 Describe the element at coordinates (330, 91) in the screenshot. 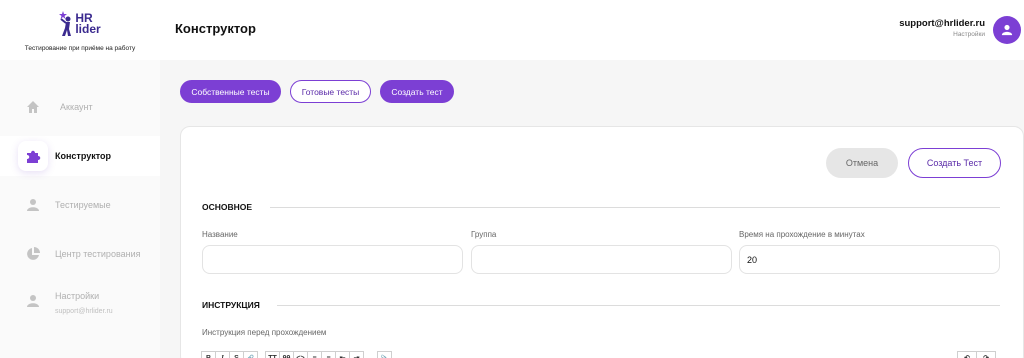

I see `tab-ready-tests: Готовые тесты` at that location.